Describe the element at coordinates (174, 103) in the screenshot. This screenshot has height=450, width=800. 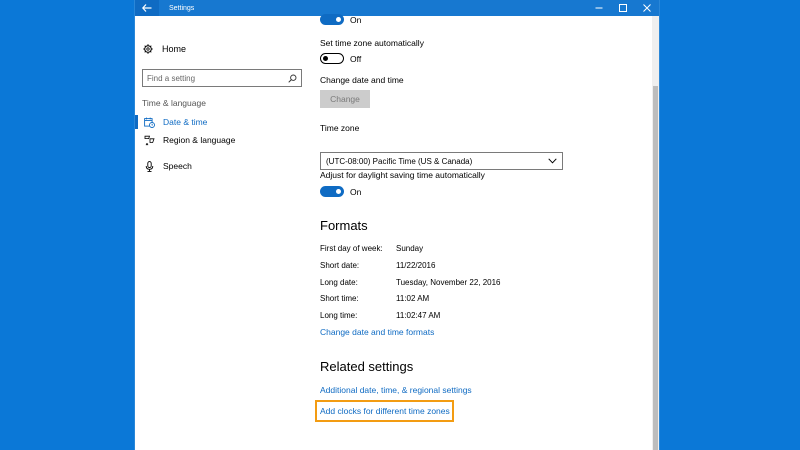
I see `sidebar-section-label: Time & language` at that location.